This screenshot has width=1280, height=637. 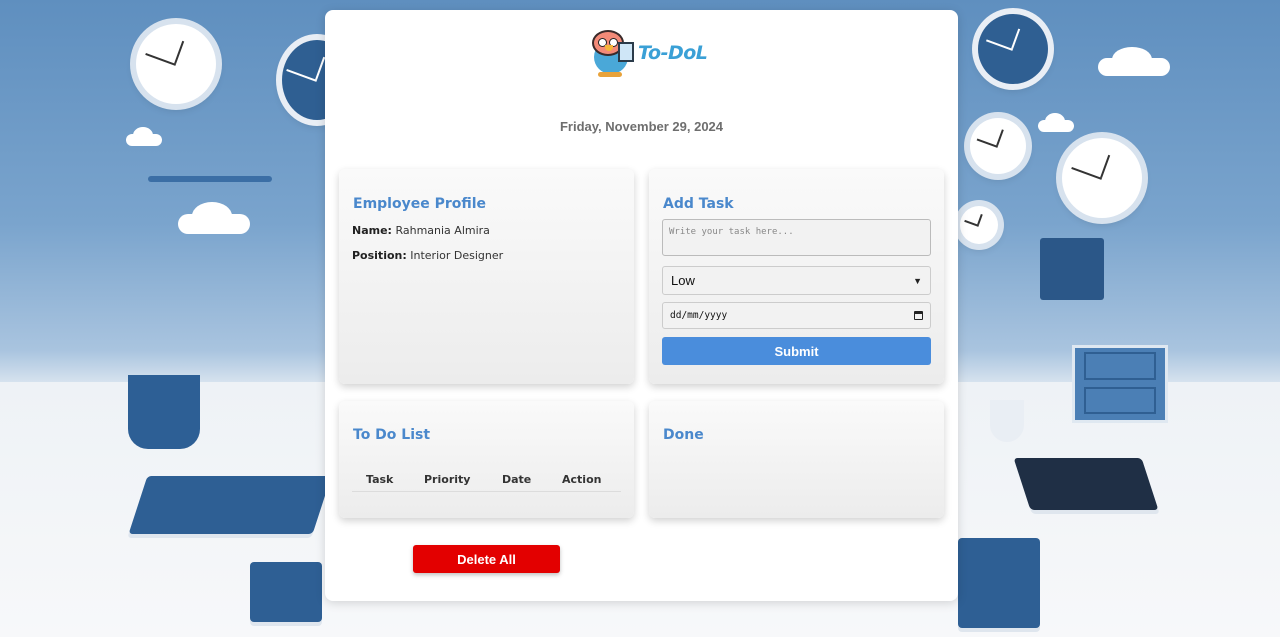 I want to click on position-label: Position:, so click(x=379, y=255).